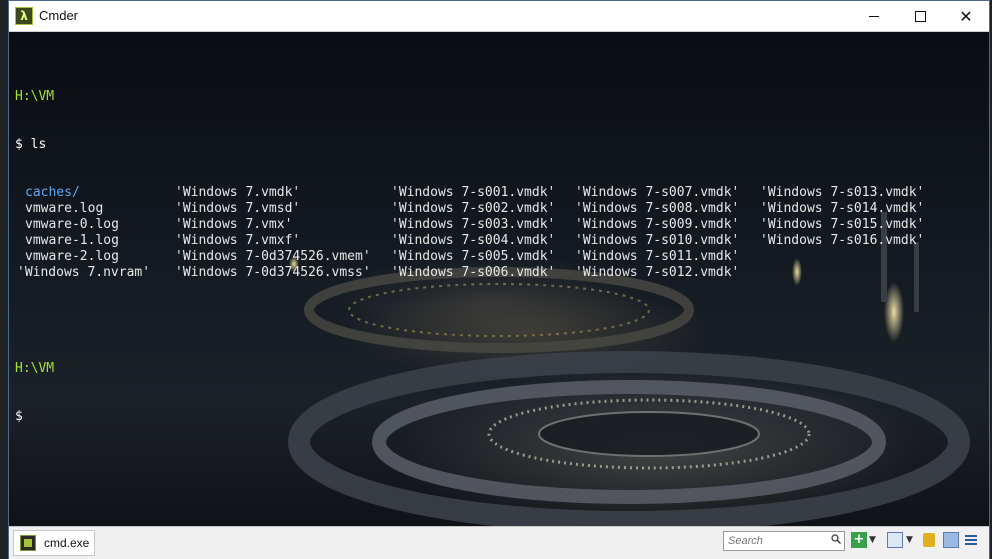  I want to click on listing-entry: 'Windows 7-s005.vmdk', so click(473, 256).